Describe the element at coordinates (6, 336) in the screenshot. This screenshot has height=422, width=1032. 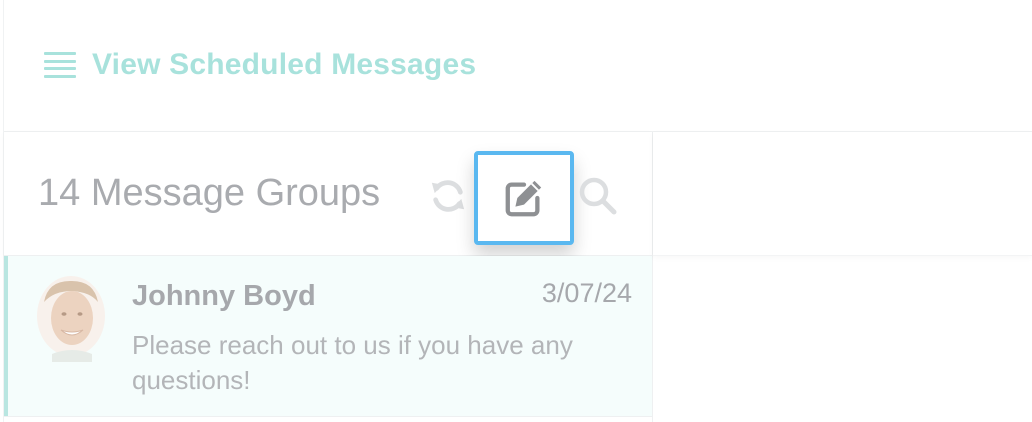
I see `selected-row-indicator` at that location.